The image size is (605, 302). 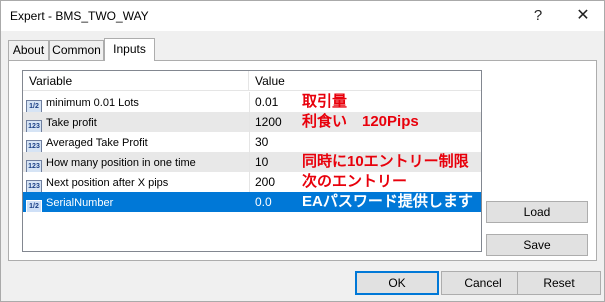 I want to click on column-header-value: Value, so click(x=365, y=81).